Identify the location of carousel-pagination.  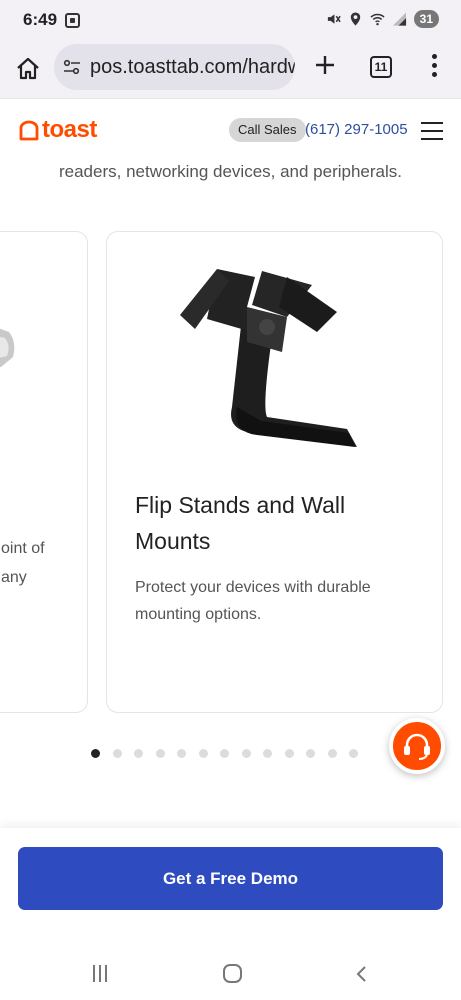
(224, 753).